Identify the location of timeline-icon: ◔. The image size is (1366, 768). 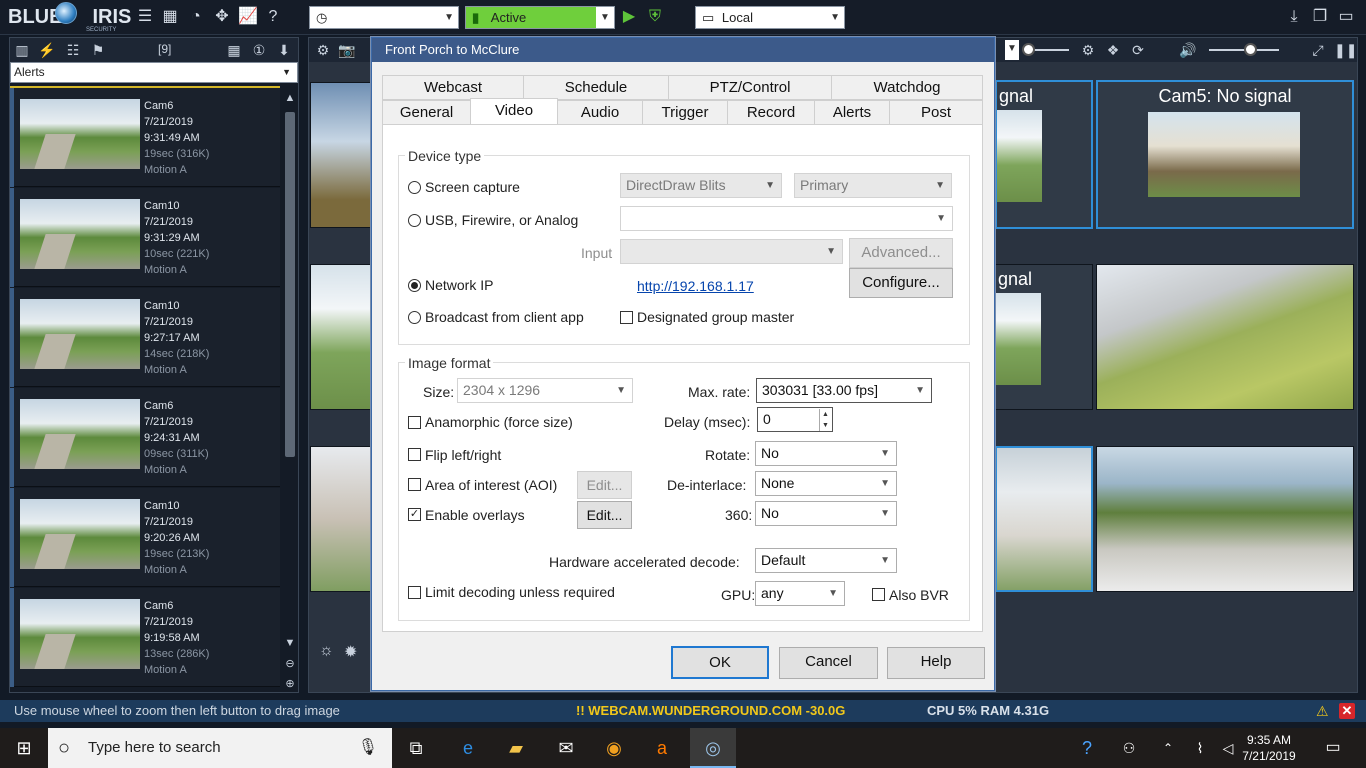
(196, 17).